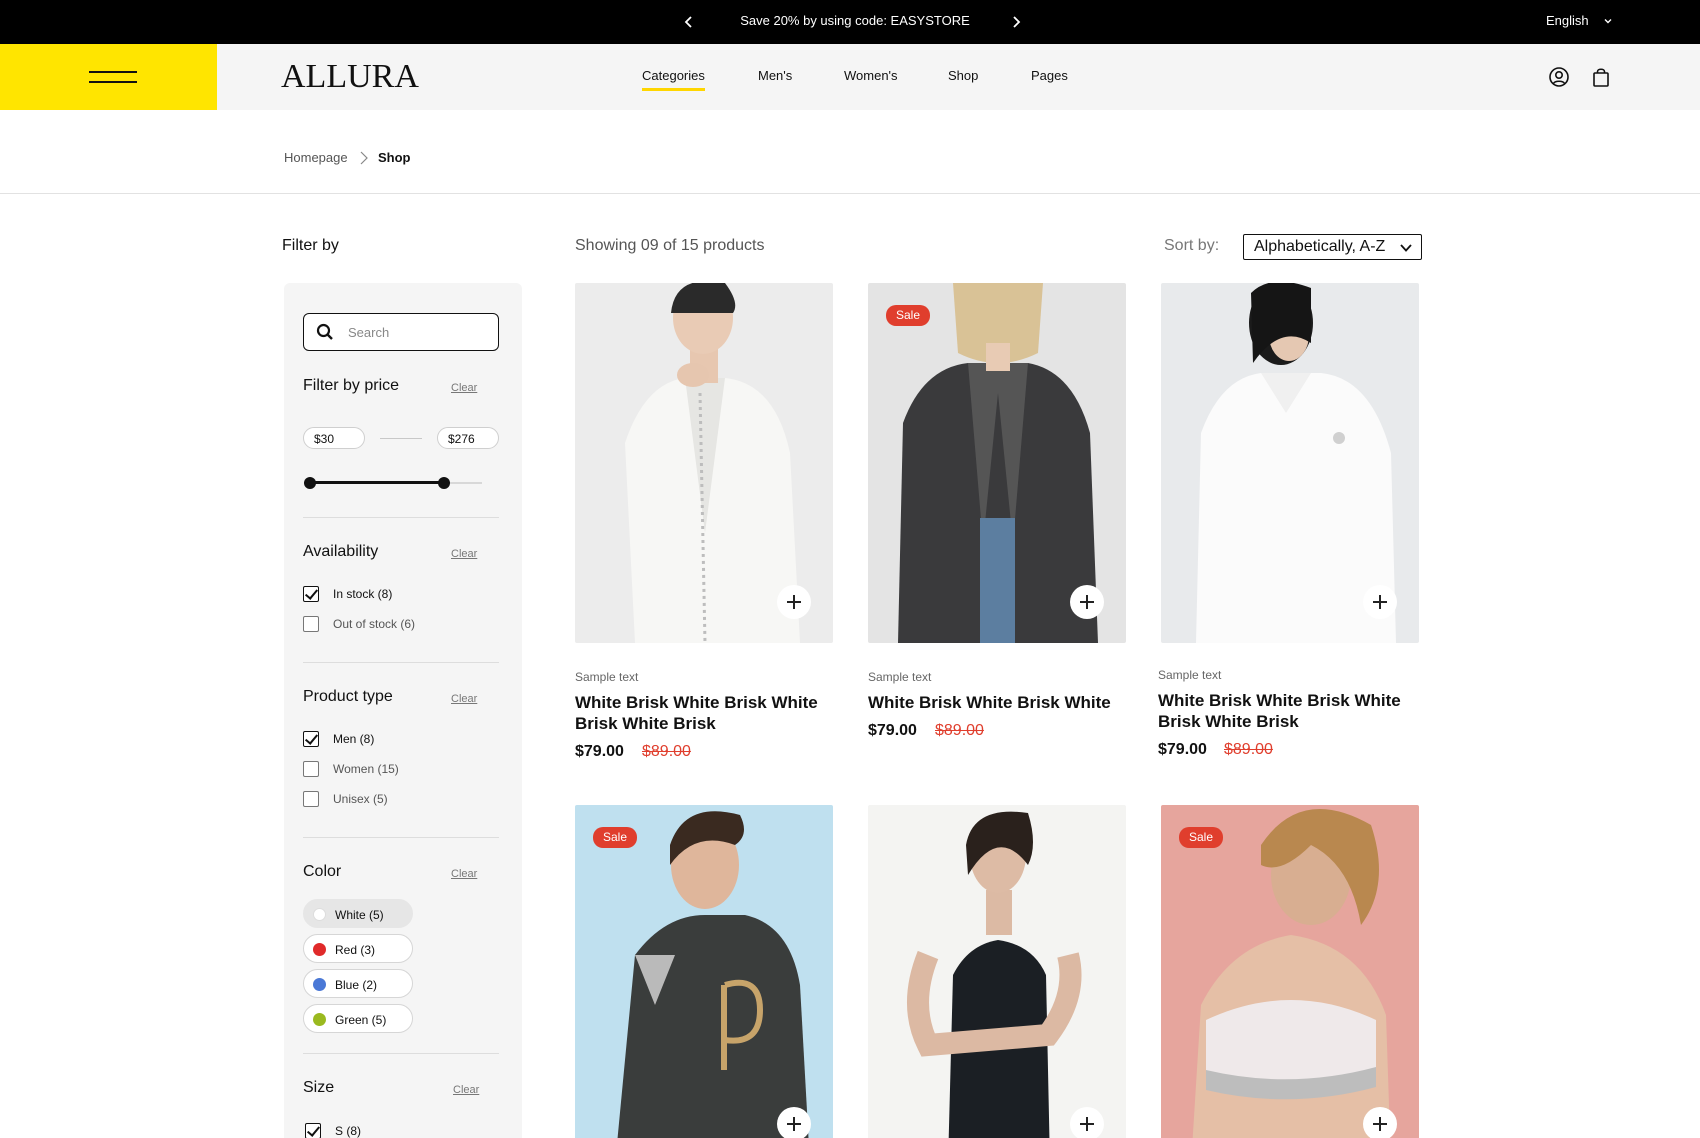  I want to click on checkbox-label: S (8), so click(348, 1131).